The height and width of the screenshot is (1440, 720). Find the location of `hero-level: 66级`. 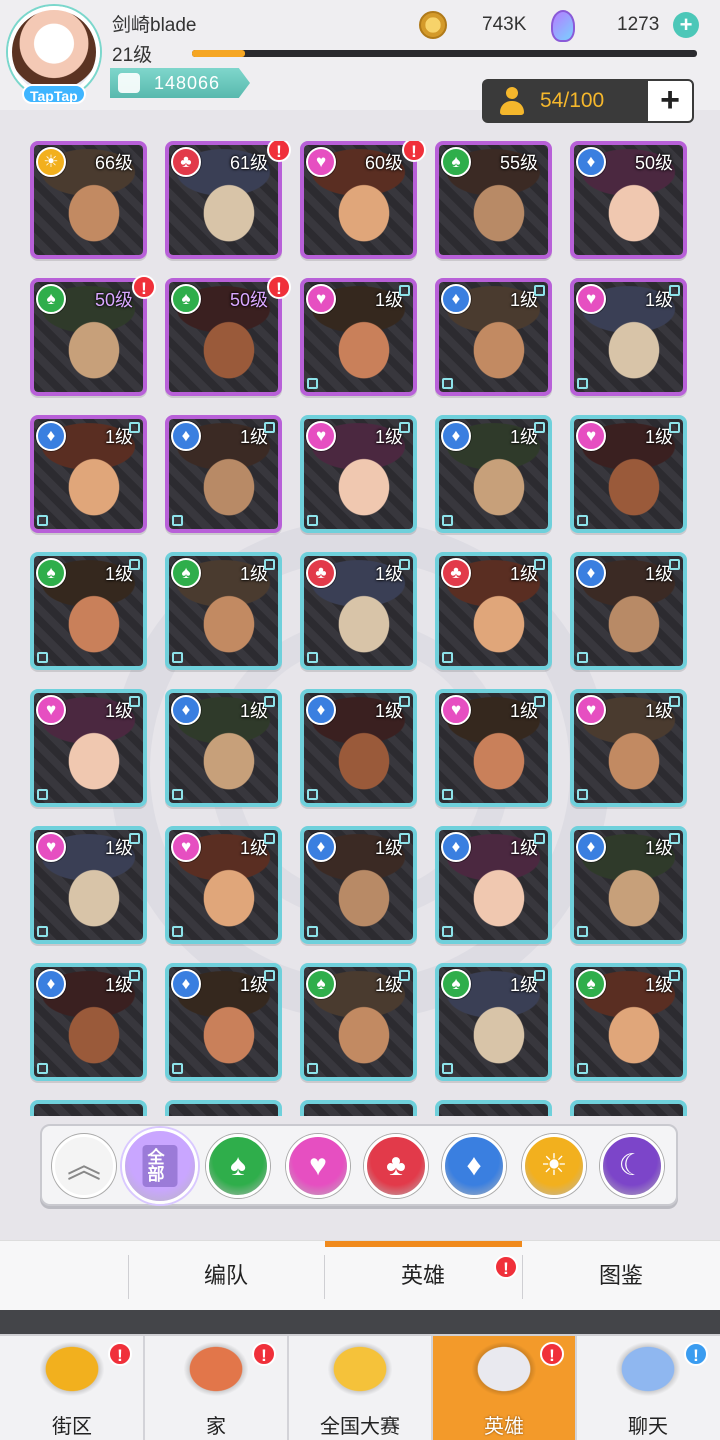

hero-level: 66级 is located at coordinates (113, 163).